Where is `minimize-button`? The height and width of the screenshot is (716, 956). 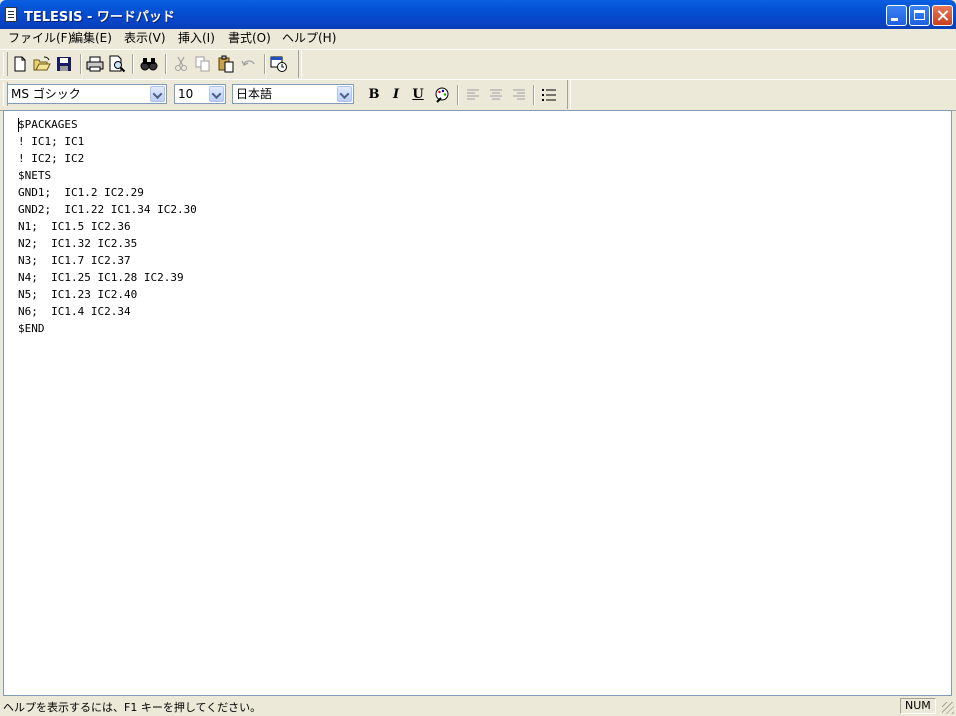 minimize-button is located at coordinates (896, 15).